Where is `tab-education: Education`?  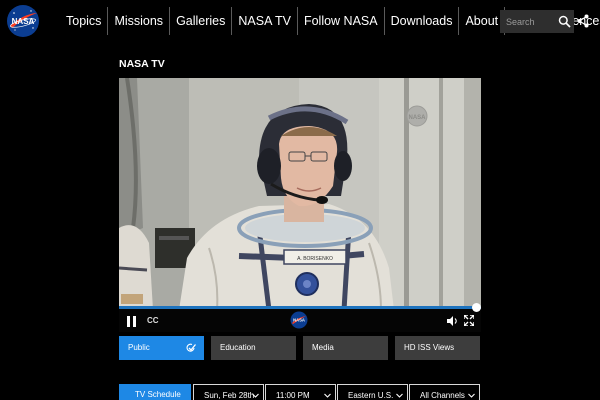 tab-education: Education is located at coordinates (253, 348).